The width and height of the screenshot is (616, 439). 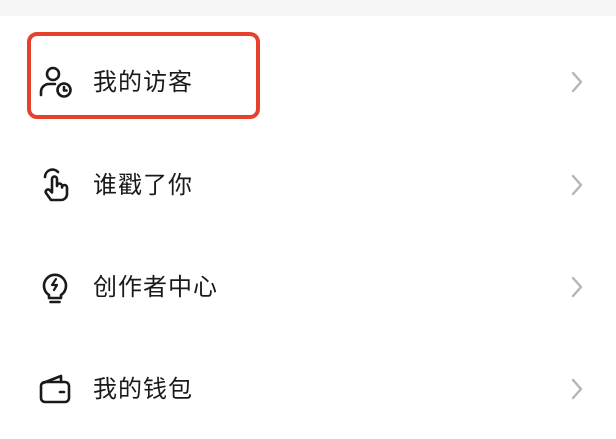 What do you see at coordinates (55, 389) in the screenshot?
I see `wallet-icon` at bounding box center [55, 389].